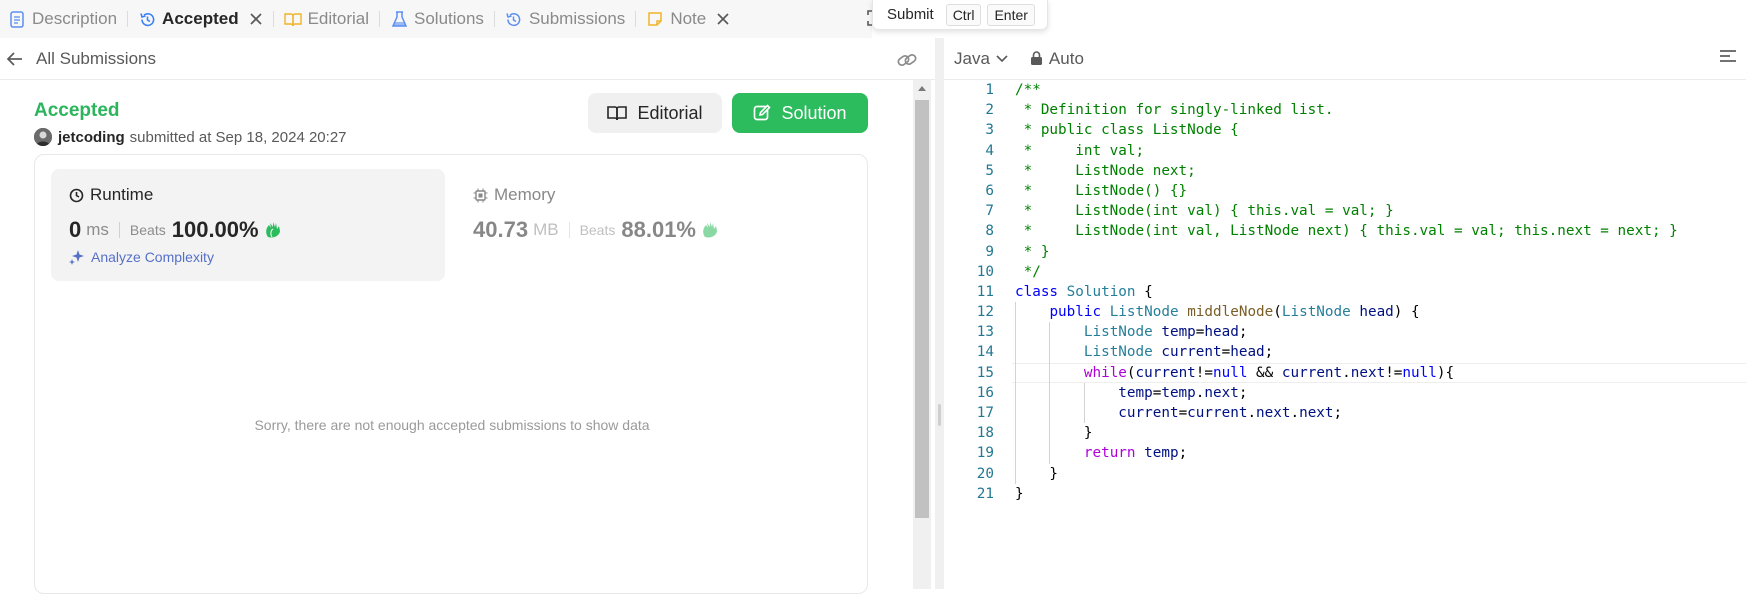 The width and height of the screenshot is (1746, 594). Describe the element at coordinates (963, 14) in the screenshot. I see `shortcut-key: Ctrl` at that location.